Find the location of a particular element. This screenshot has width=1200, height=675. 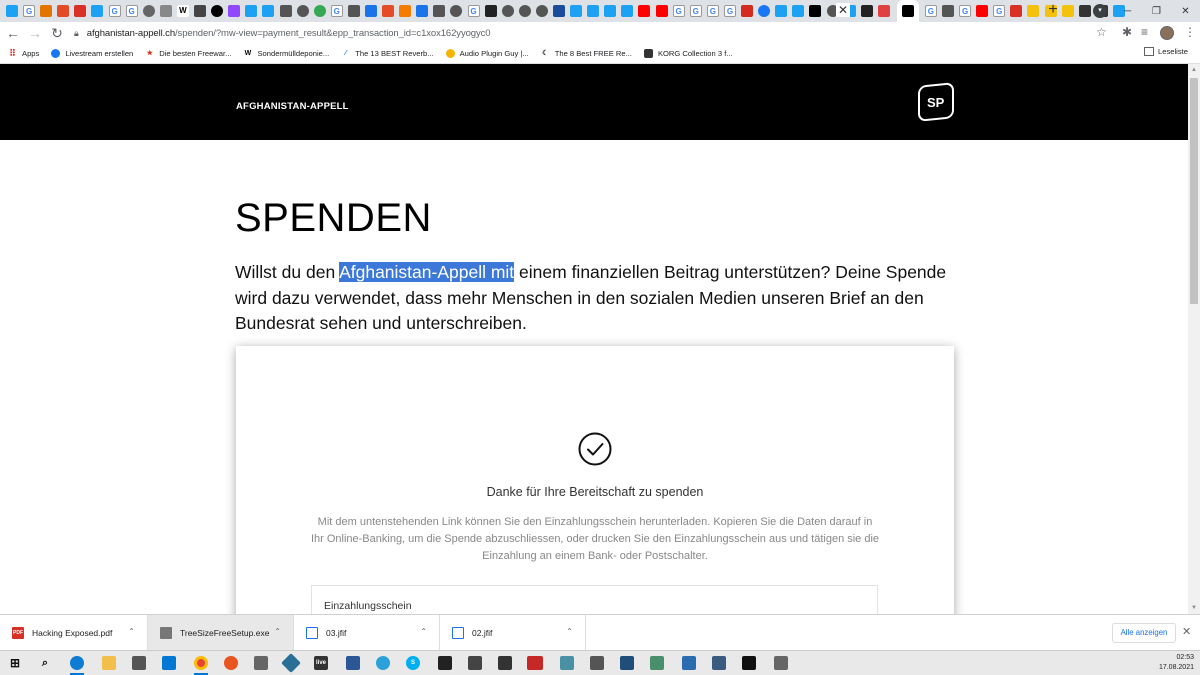

close-tab-icon: ✕ is located at coordinates (843, 10).